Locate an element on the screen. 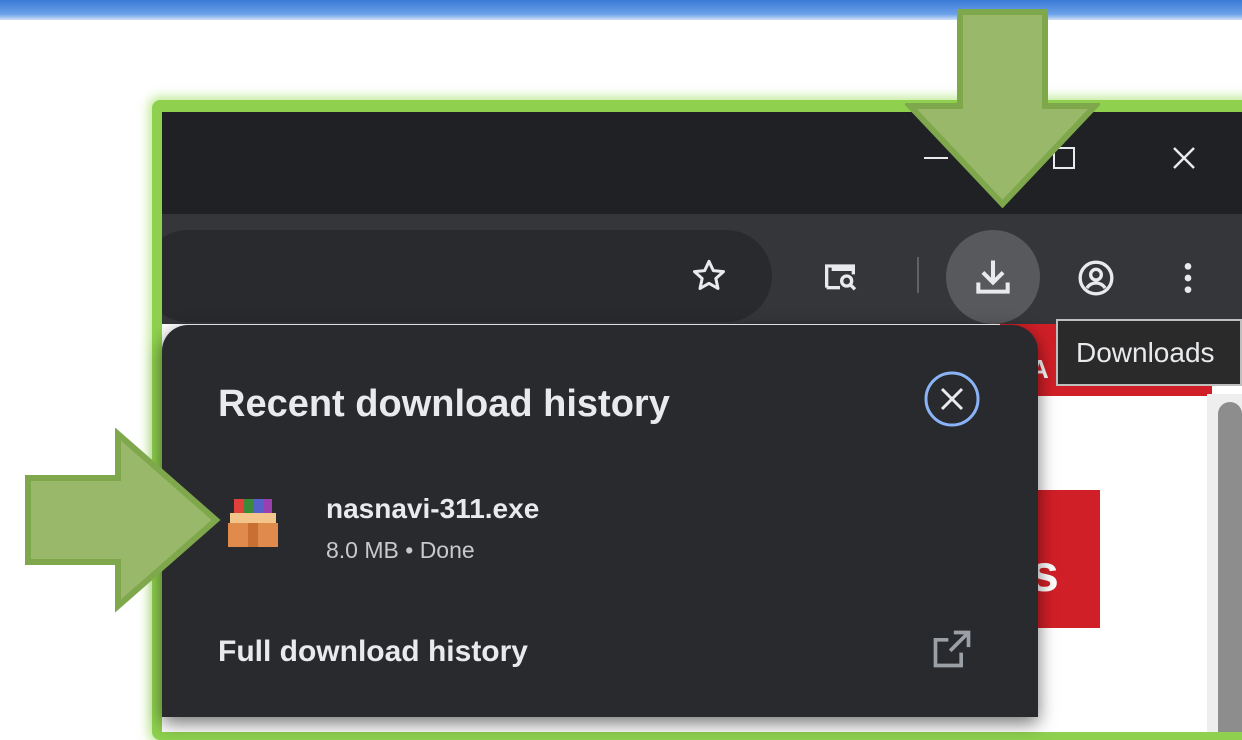 The image size is (1242, 740). close-panel-button is located at coordinates (952, 399).